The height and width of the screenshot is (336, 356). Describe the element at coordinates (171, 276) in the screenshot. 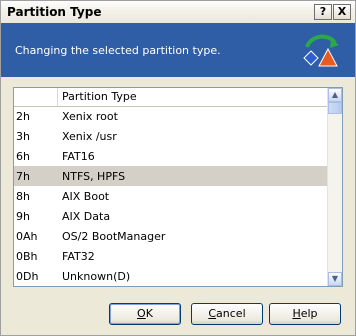

I see `list-item: 0Dh Unknown(D)` at that location.